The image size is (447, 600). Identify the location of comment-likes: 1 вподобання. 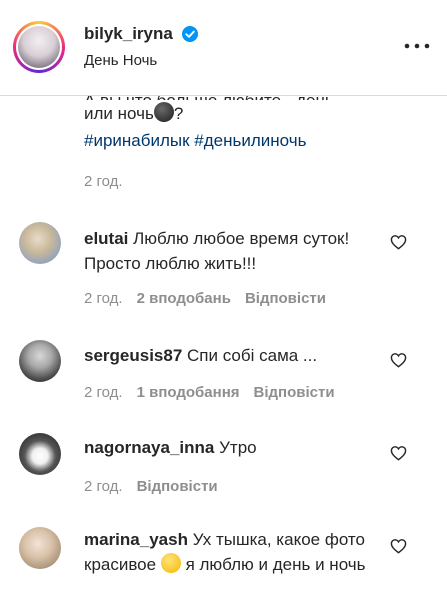
(188, 392).